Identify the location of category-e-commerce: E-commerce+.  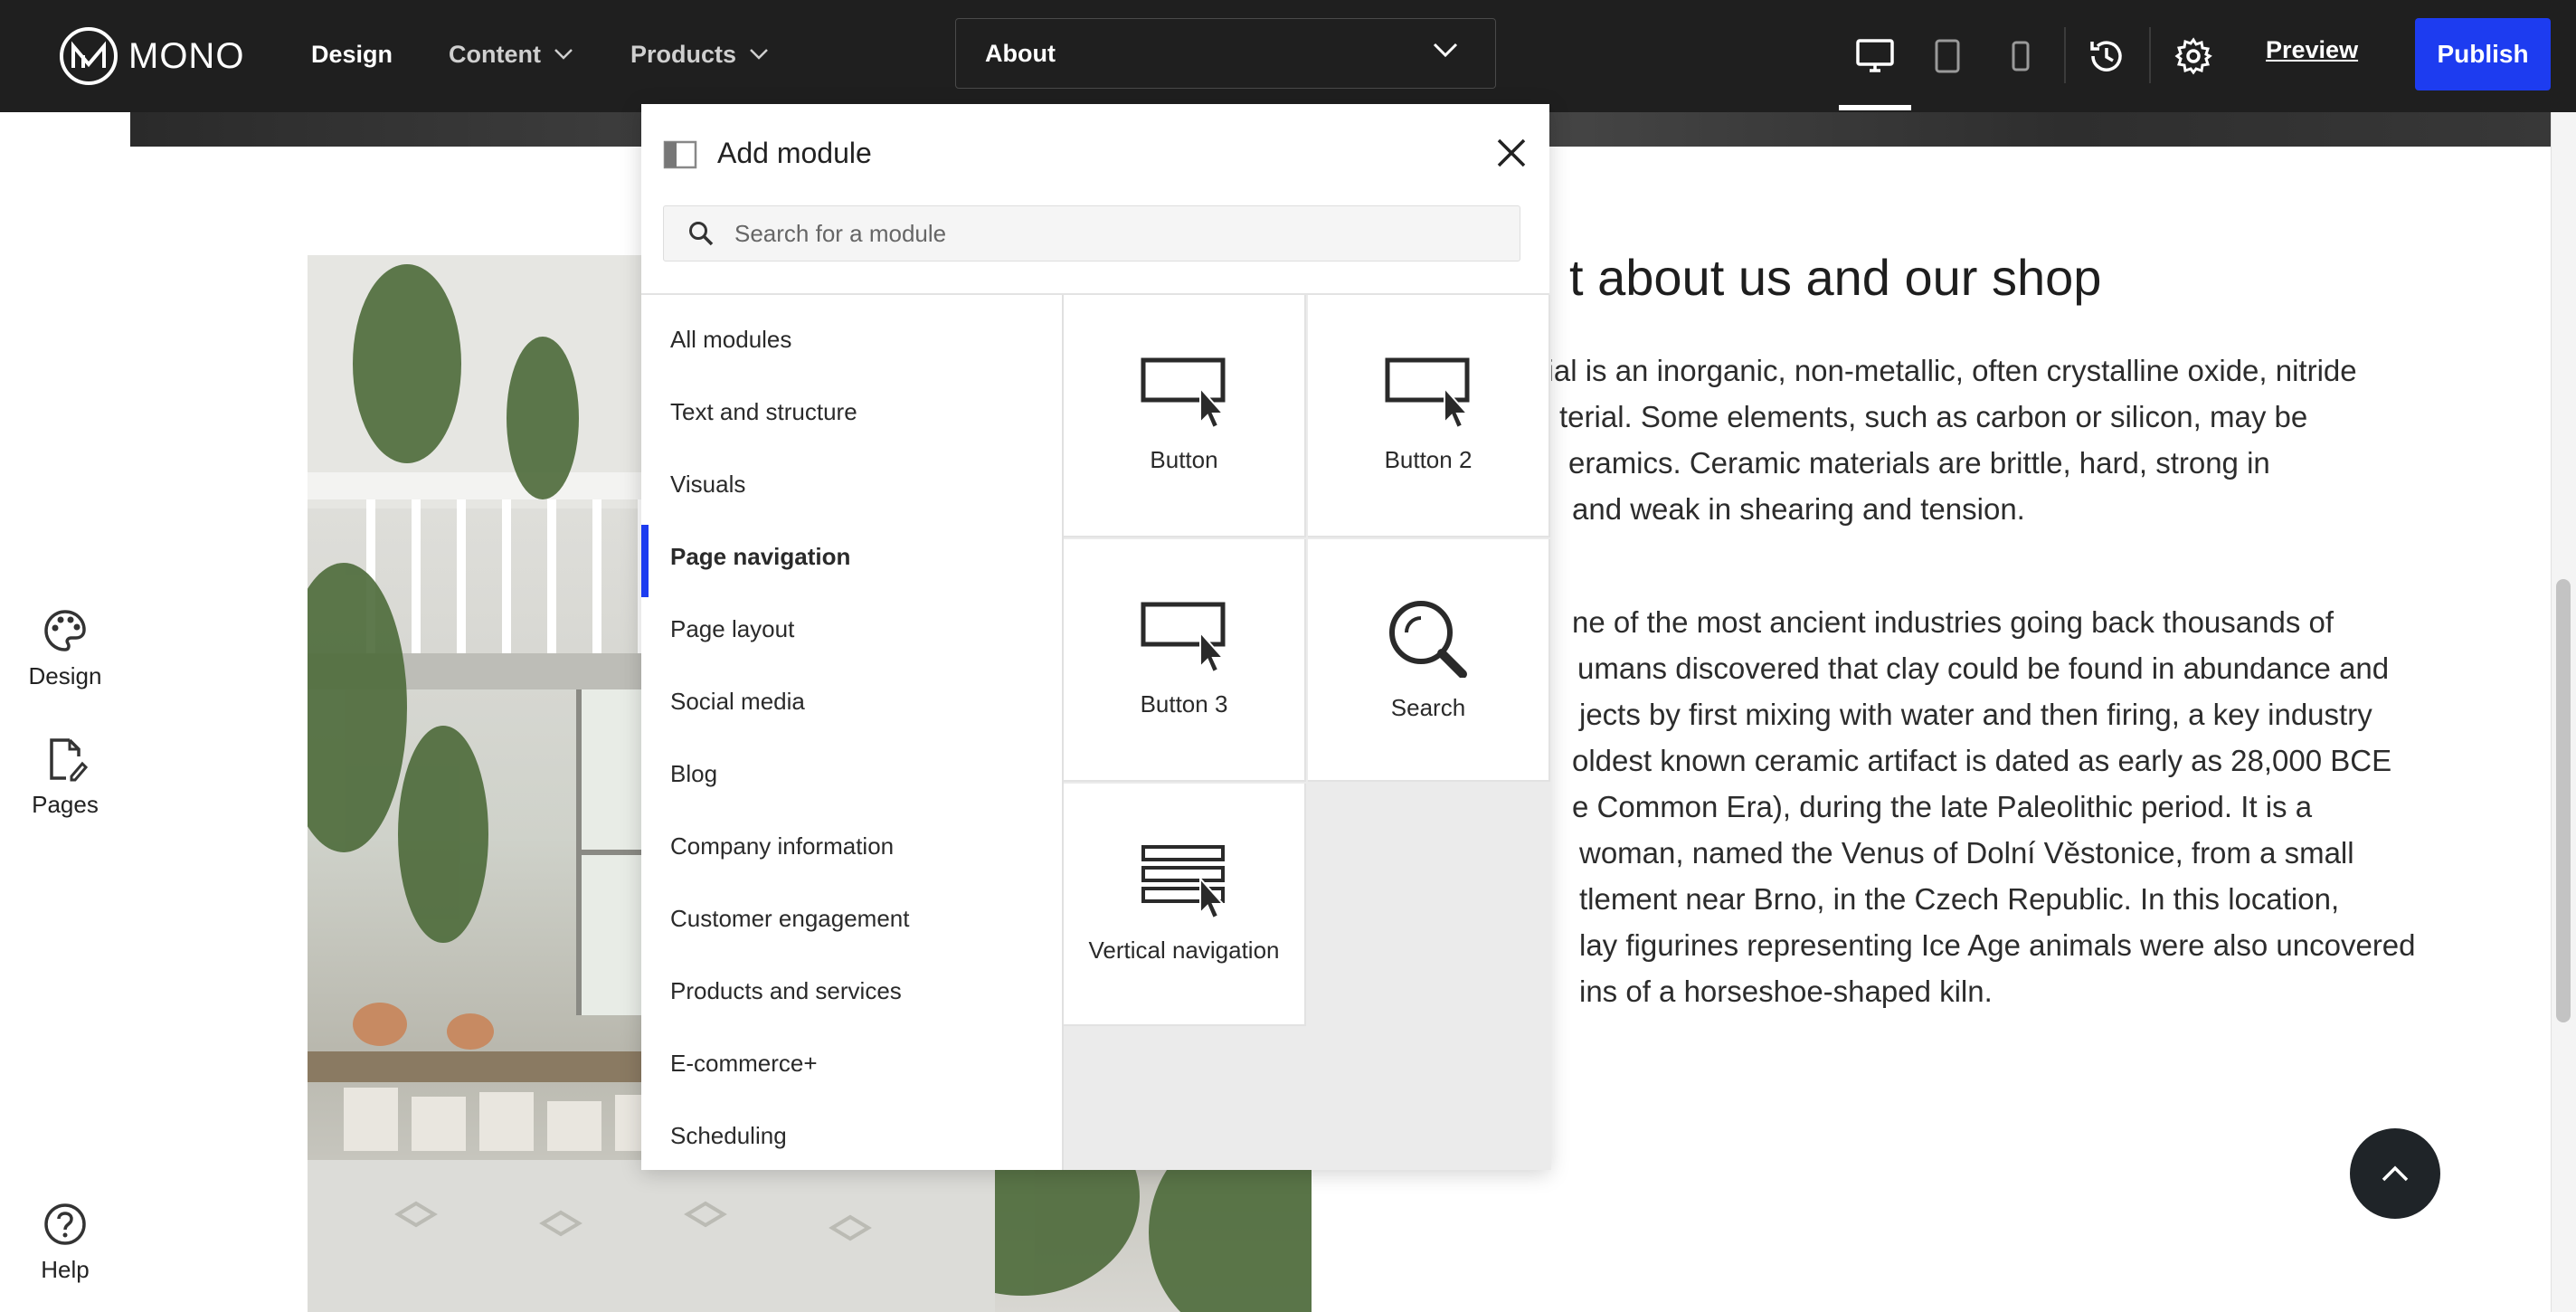
(851, 1063).